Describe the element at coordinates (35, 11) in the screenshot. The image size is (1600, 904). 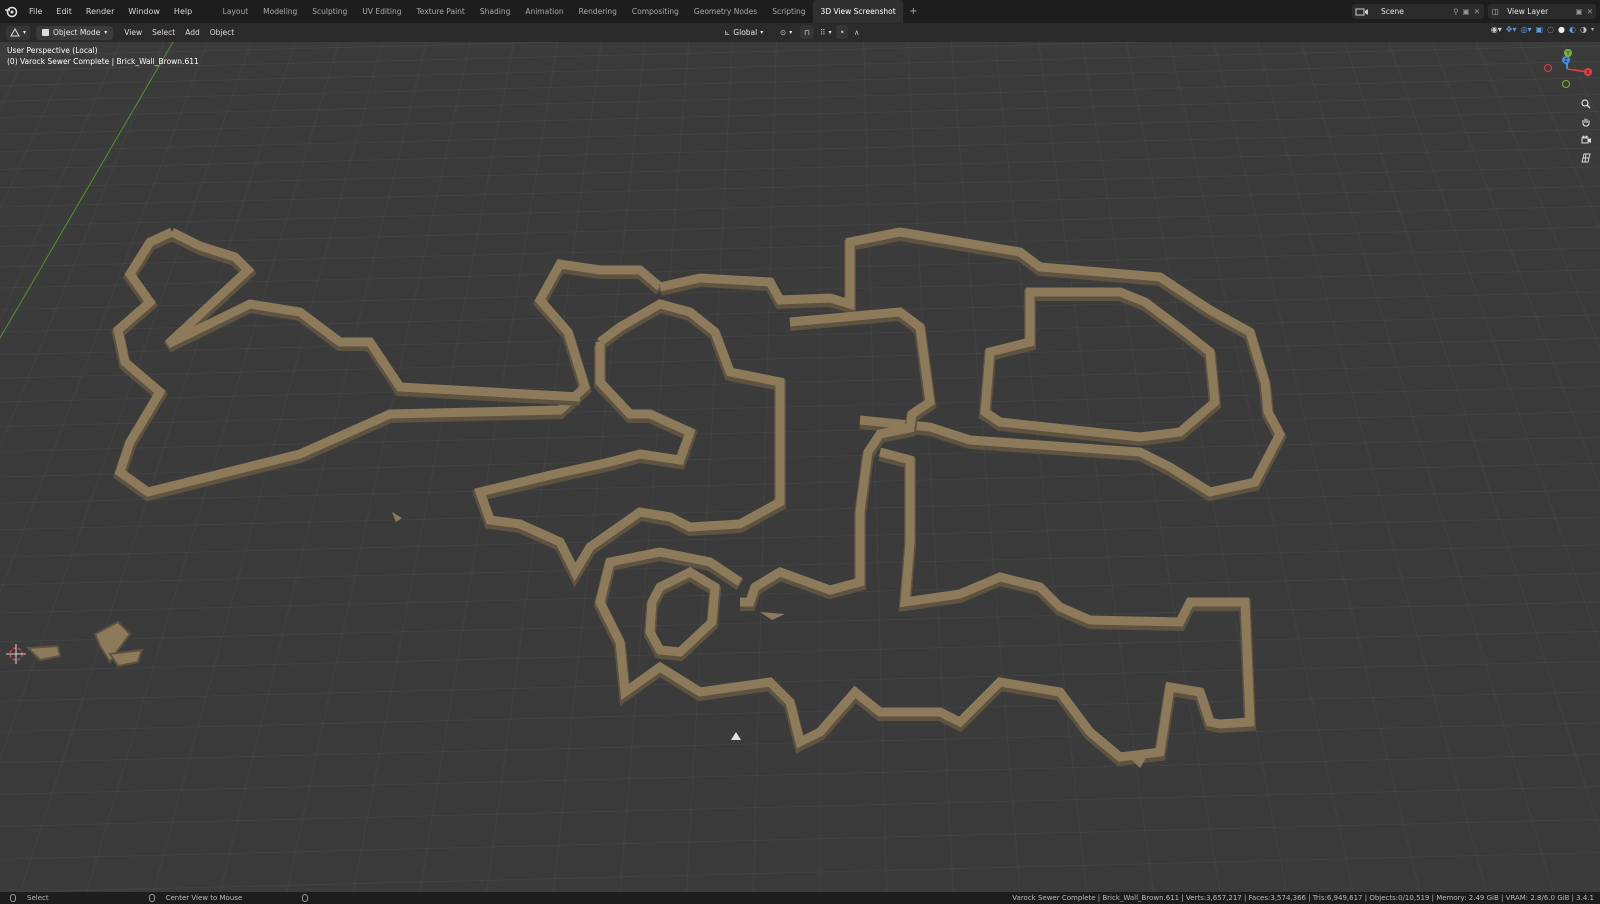
I see `menu-file: File` at that location.